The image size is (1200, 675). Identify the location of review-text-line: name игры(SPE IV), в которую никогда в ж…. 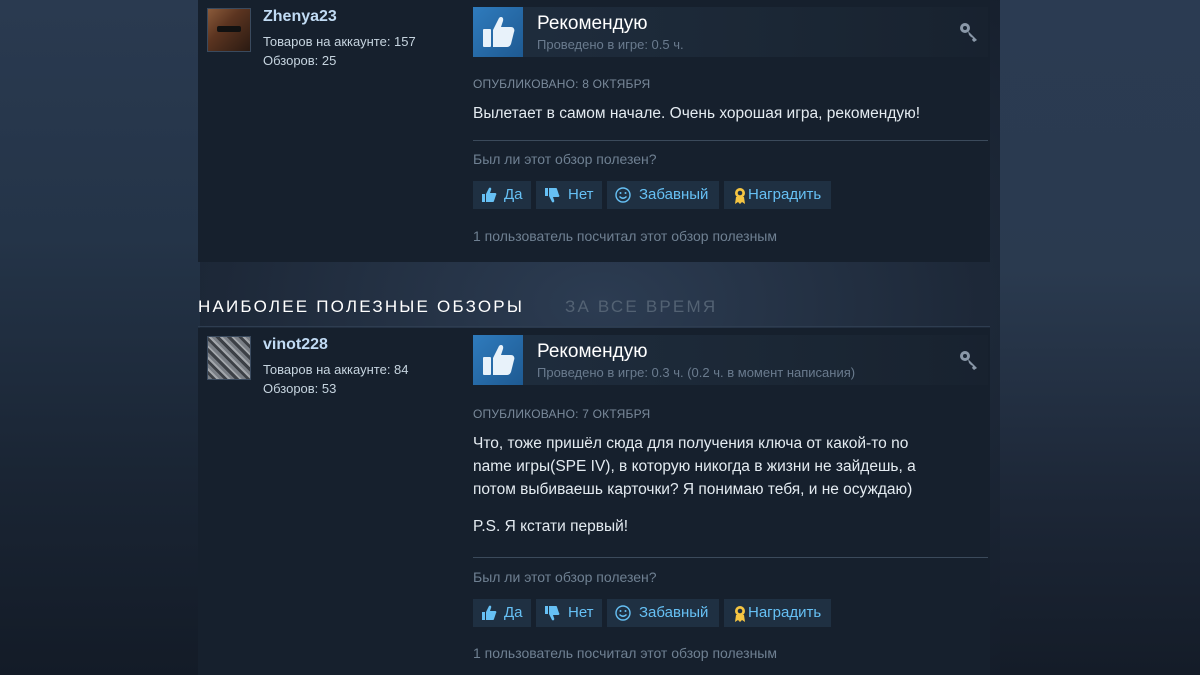
(694, 466).